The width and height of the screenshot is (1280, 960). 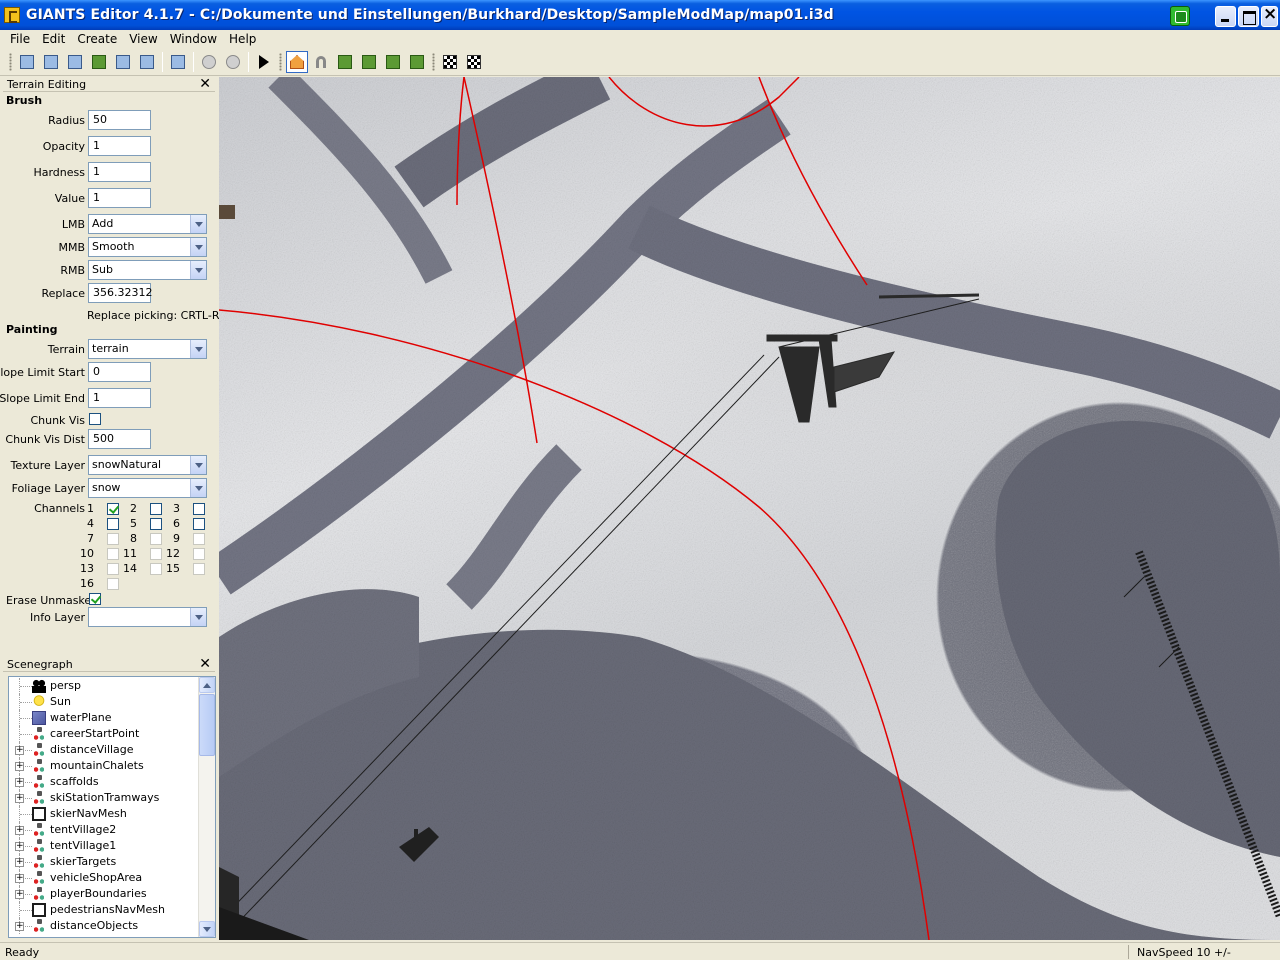 I want to click on tree-node: careerStartPoint, so click(x=104, y=734).